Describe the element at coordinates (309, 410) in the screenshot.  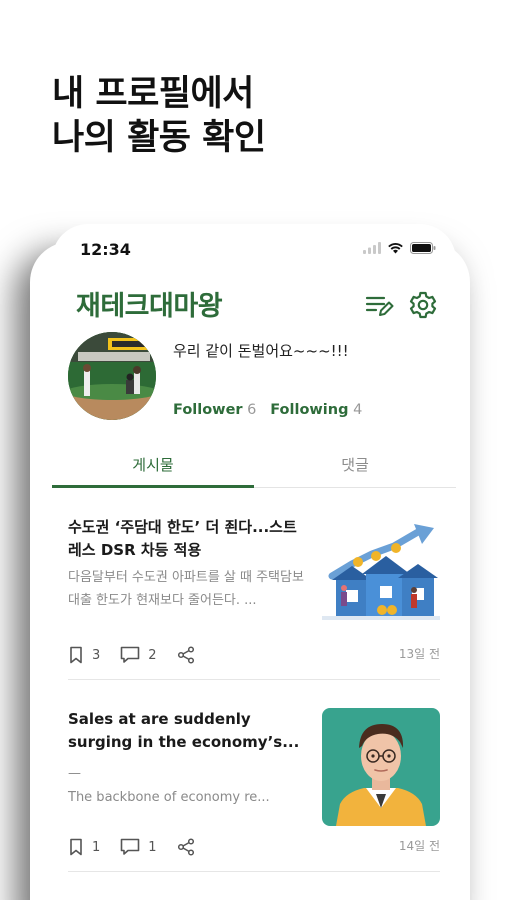
I see `following-label: Following` at that location.